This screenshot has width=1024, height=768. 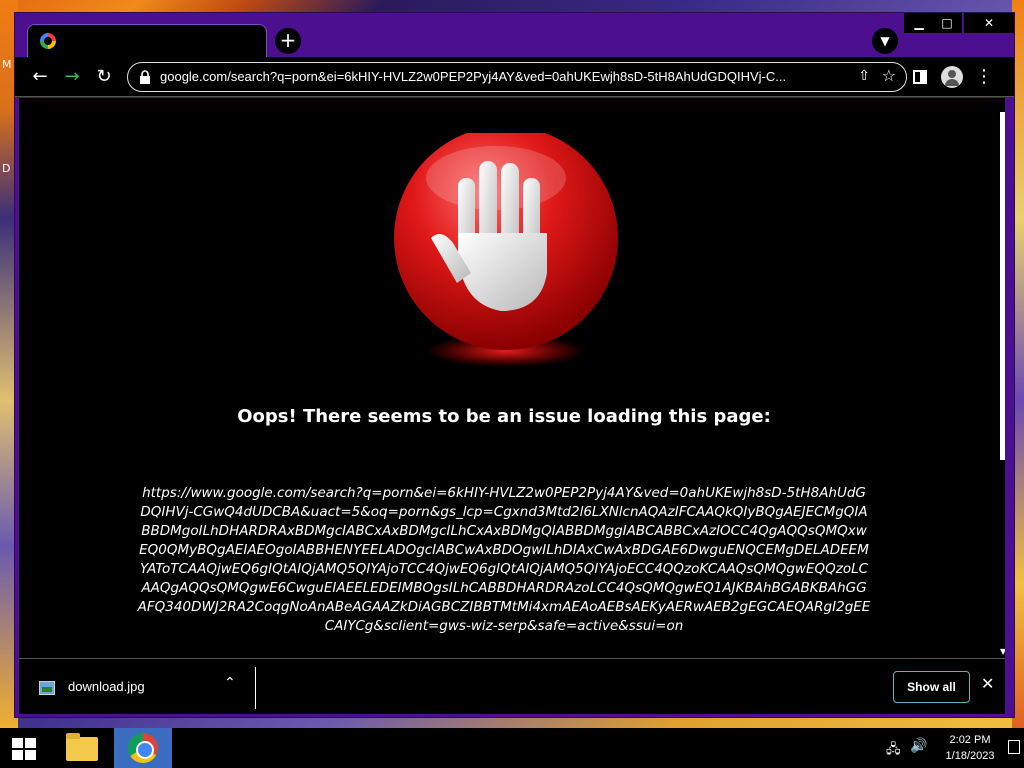 I want to click on taskbar-file-explorer, so click(x=82, y=748).